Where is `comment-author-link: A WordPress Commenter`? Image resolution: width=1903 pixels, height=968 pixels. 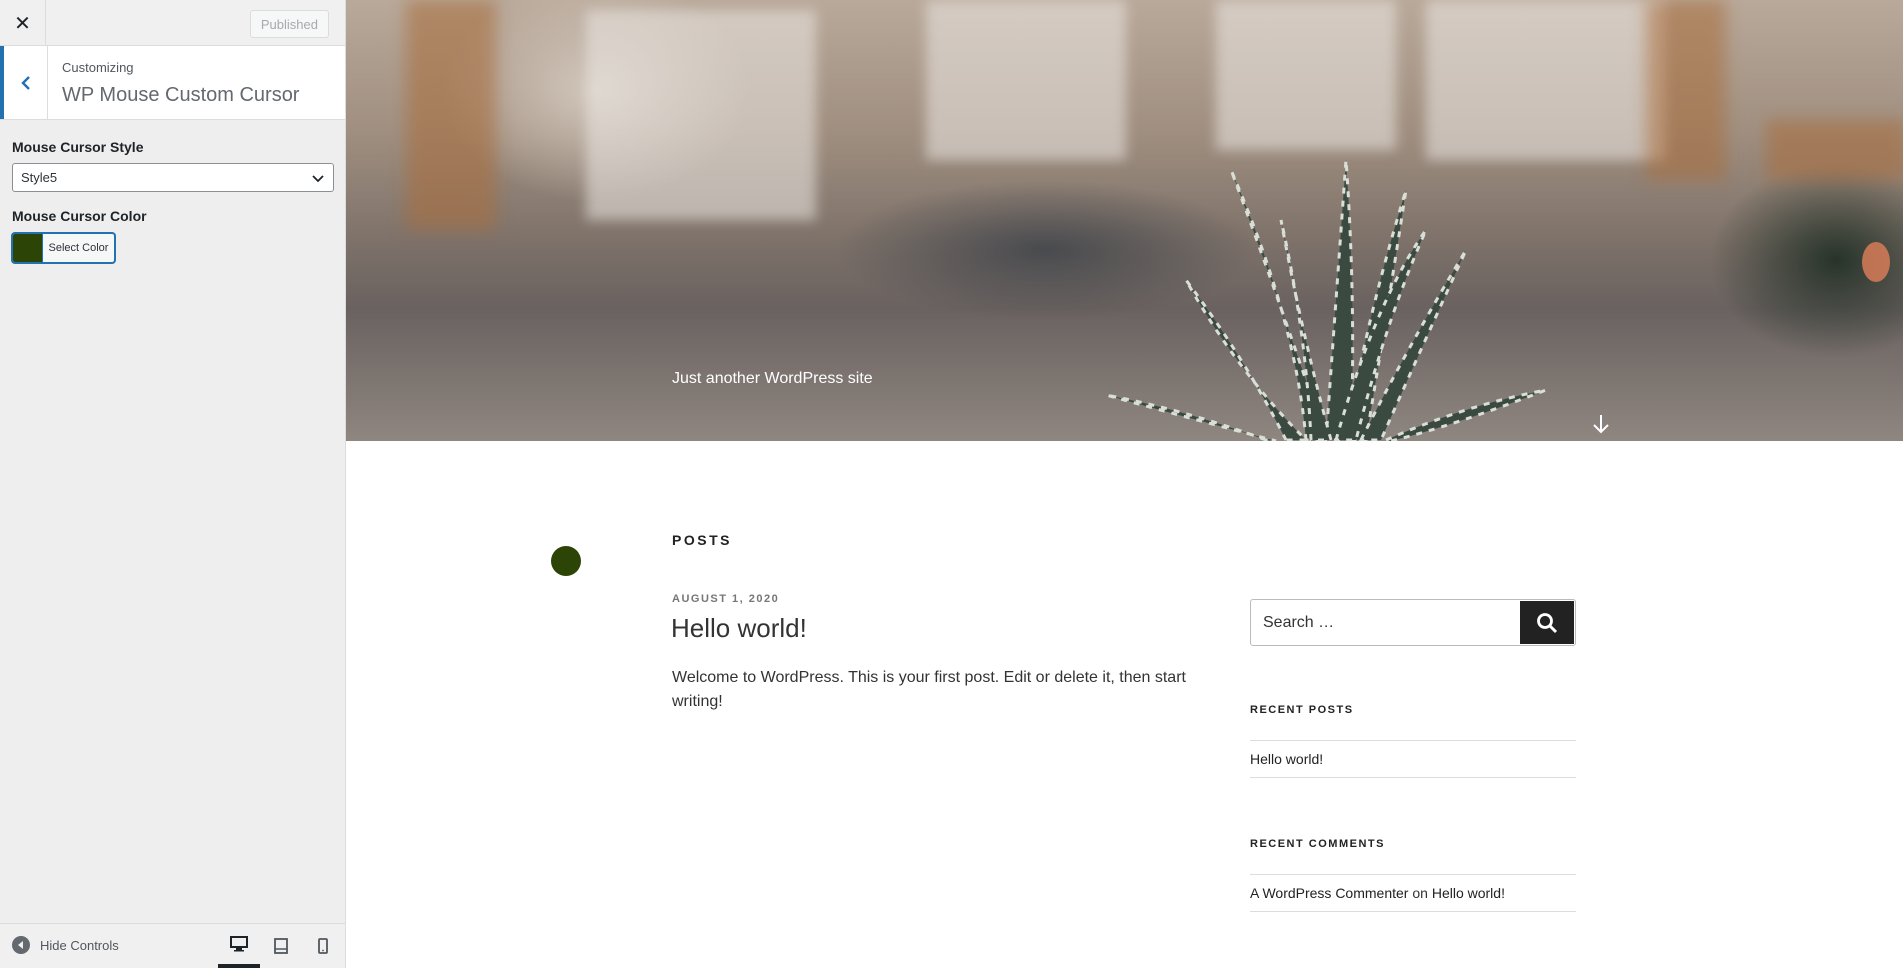
comment-author-link: A WordPress Commenter is located at coordinates (1329, 893).